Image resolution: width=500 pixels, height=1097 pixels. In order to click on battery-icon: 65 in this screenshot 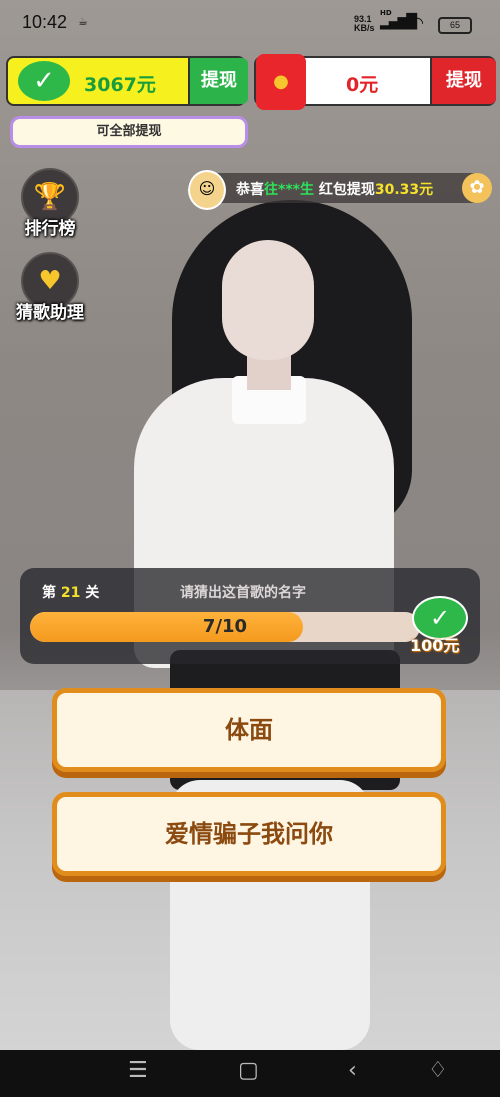, I will do `click(455, 25)`.